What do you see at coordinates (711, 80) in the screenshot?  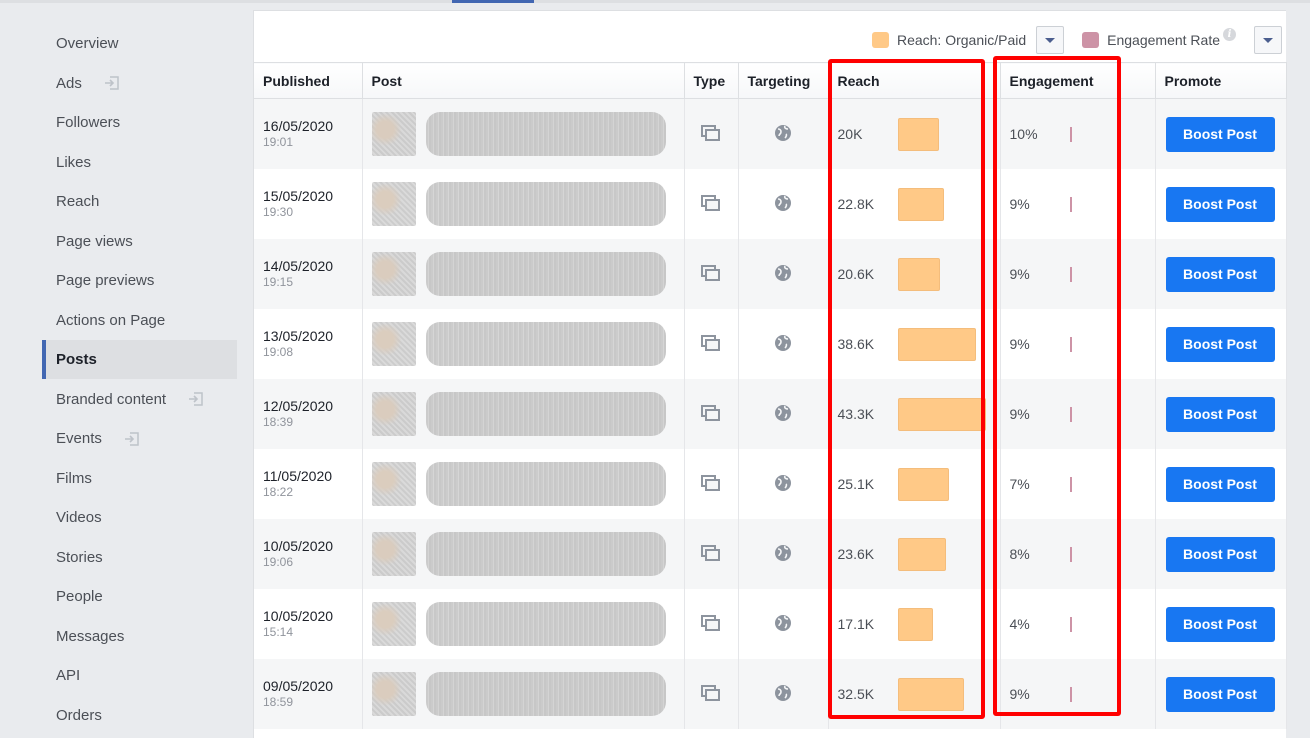 I see `column-header-type: Type` at bounding box center [711, 80].